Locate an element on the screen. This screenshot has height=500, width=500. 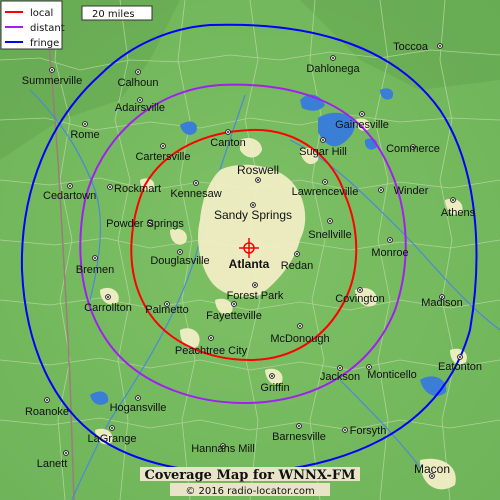
city-label: Sugar Hill is located at coordinates (323, 152).